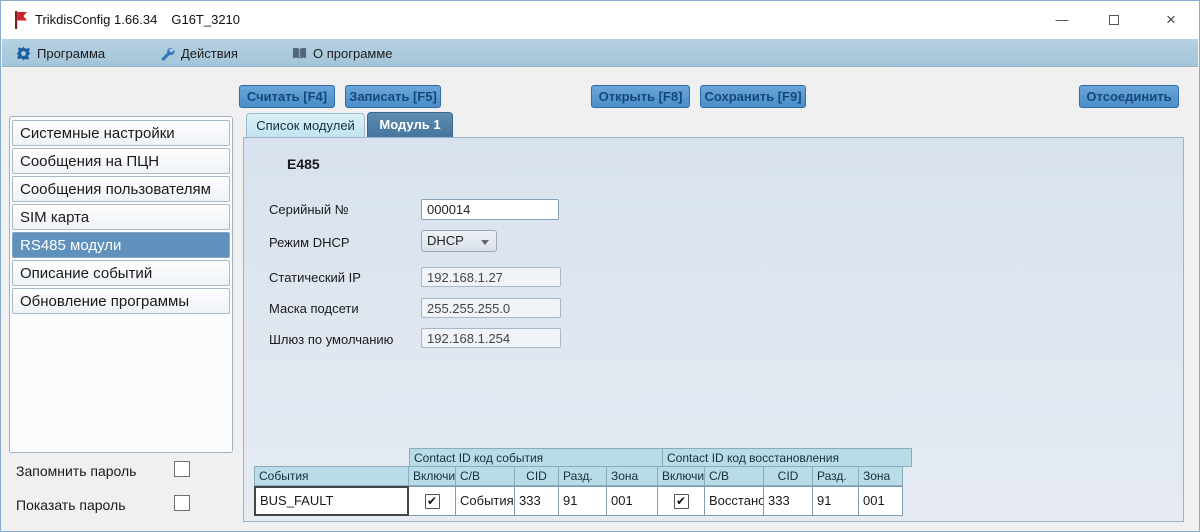  Describe the element at coordinates (835, 476) in the screenshot. I see `column-header-partition-restore: Разд.` at that location.